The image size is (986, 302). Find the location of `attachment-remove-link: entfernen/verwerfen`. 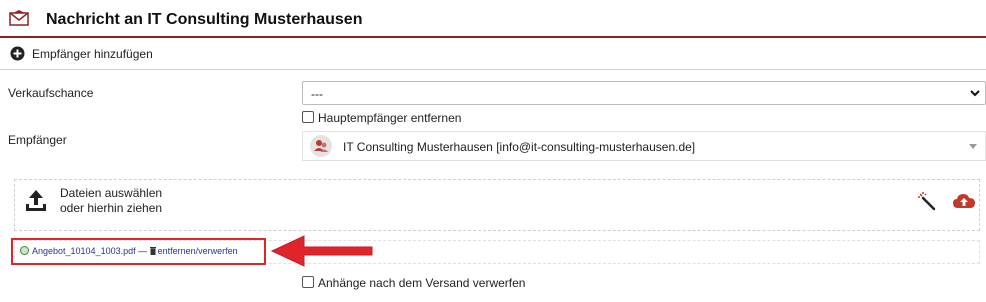

attachment-remove-link: entfernen/verwerfen is located at coordinates (198, 251).